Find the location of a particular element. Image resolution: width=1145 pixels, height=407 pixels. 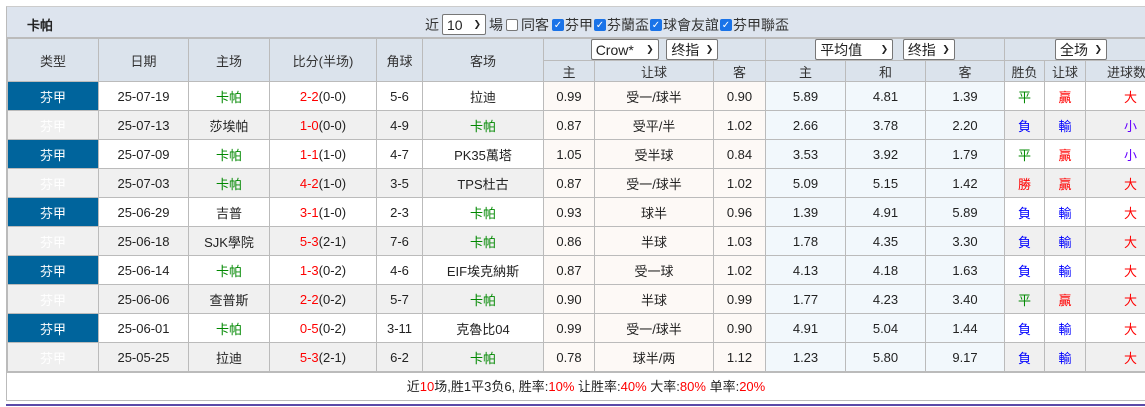

corner-cell: 3-11 is located at coordinates (399, 328).